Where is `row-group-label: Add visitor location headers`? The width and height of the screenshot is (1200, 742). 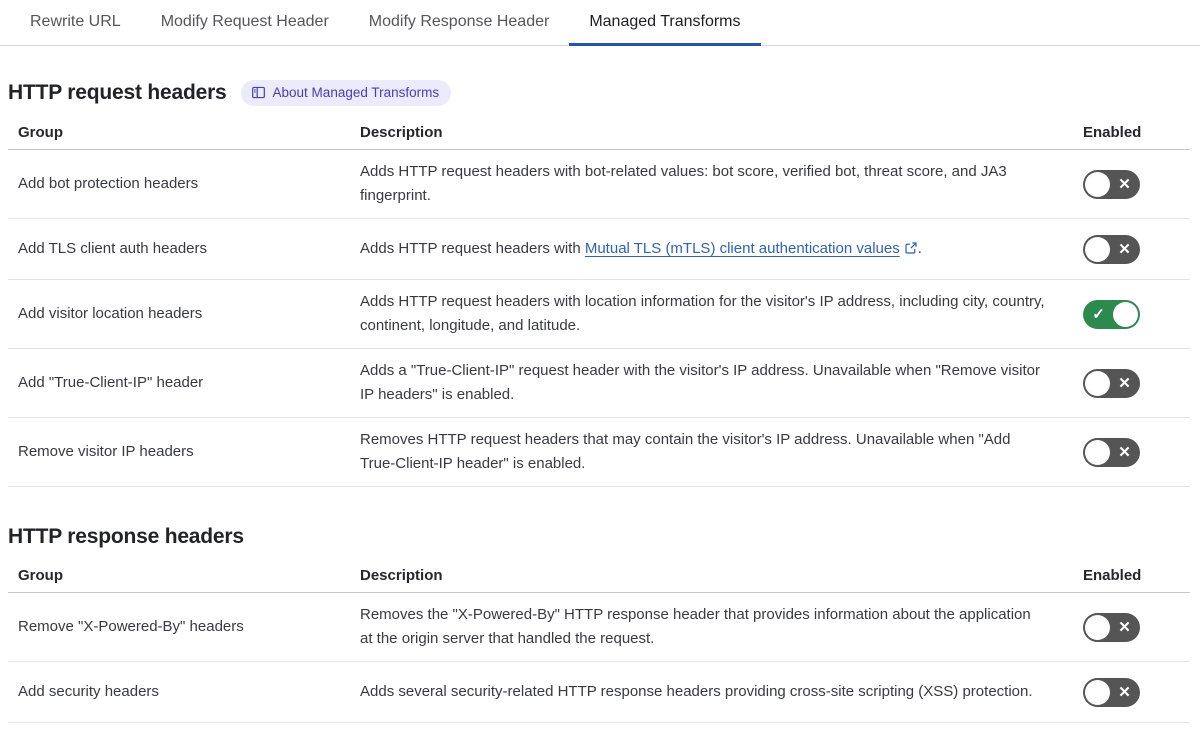
row-group-label: Add visitor location headers is located at coordinates (110, 313).